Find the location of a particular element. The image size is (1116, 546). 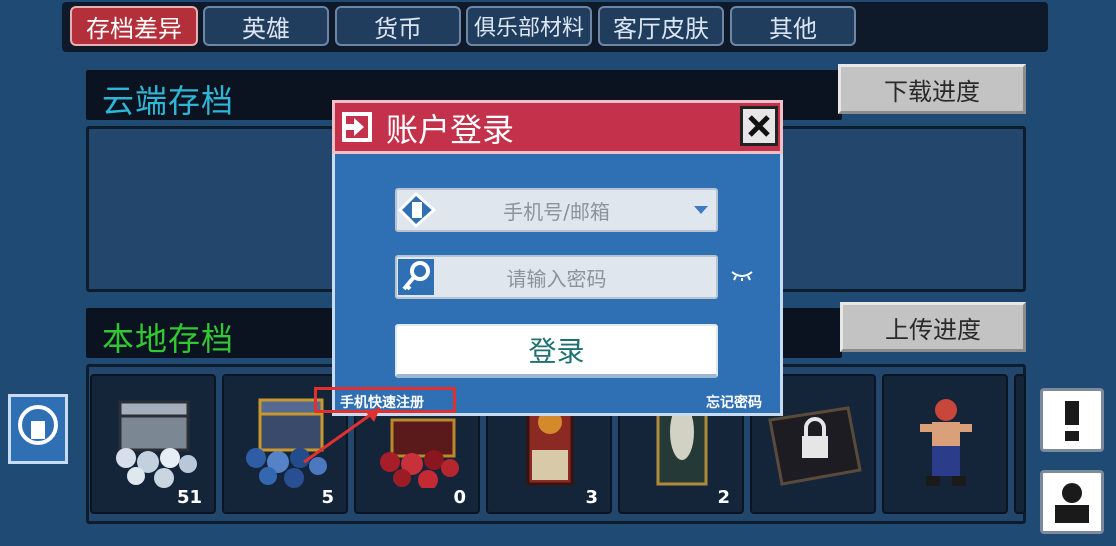

fighter-skin-icon is located at coordinates (946, 442).